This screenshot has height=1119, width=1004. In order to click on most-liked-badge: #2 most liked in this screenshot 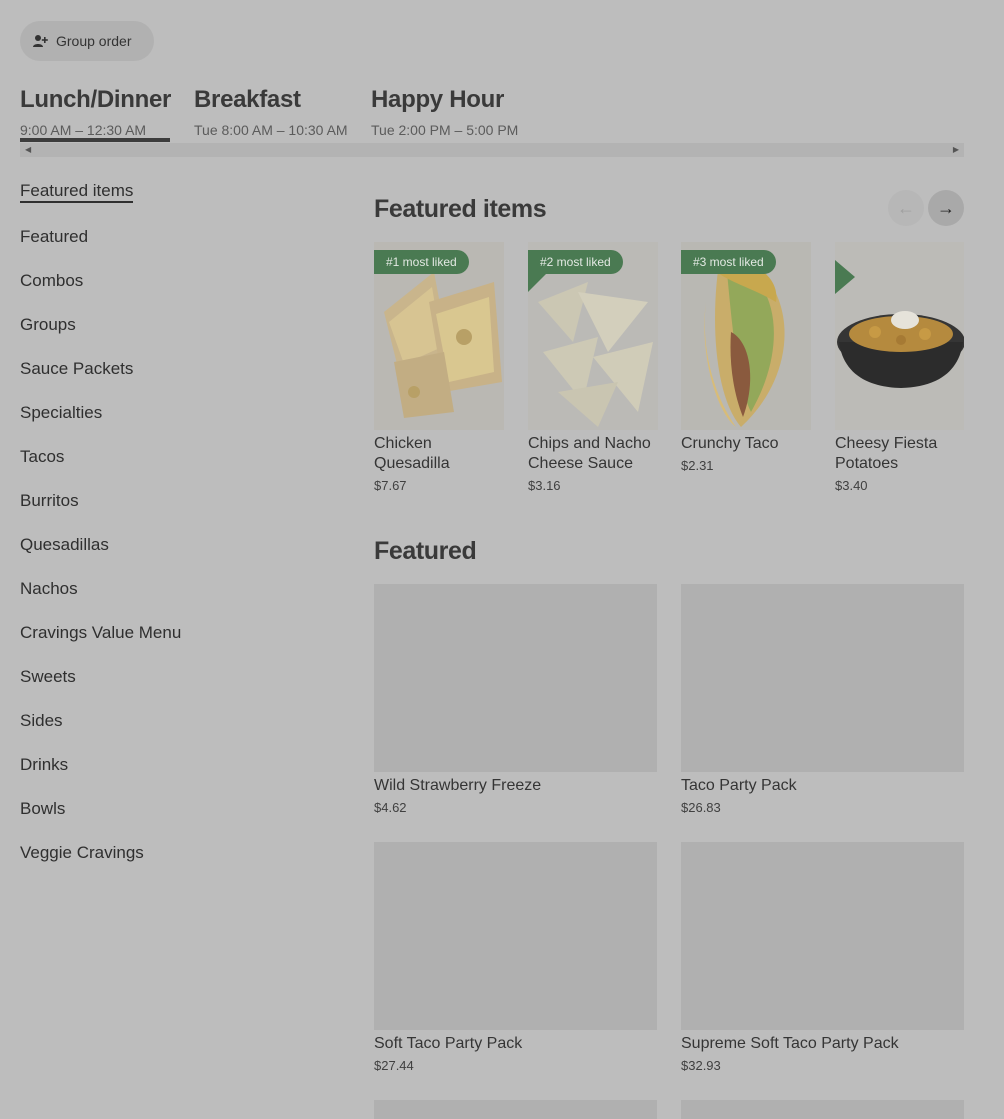, I will do `click(575, 262)`.